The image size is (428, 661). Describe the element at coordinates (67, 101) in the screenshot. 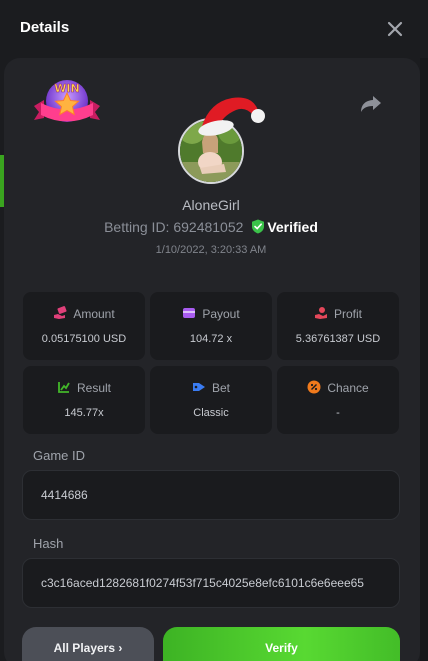

I see `win-badge-icon: WIN` at that location.